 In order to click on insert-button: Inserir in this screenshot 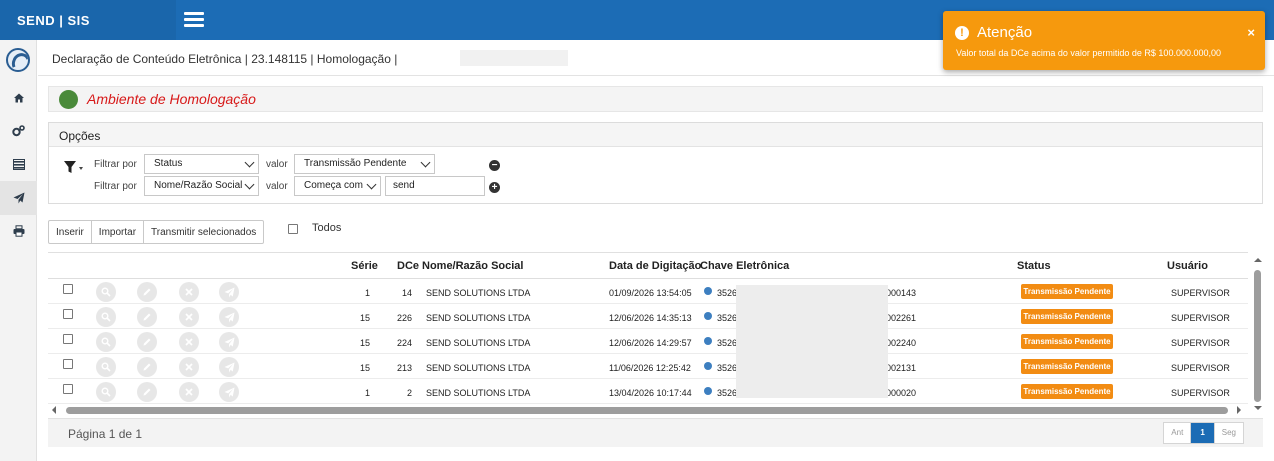, I will do `click(70, 232)`.